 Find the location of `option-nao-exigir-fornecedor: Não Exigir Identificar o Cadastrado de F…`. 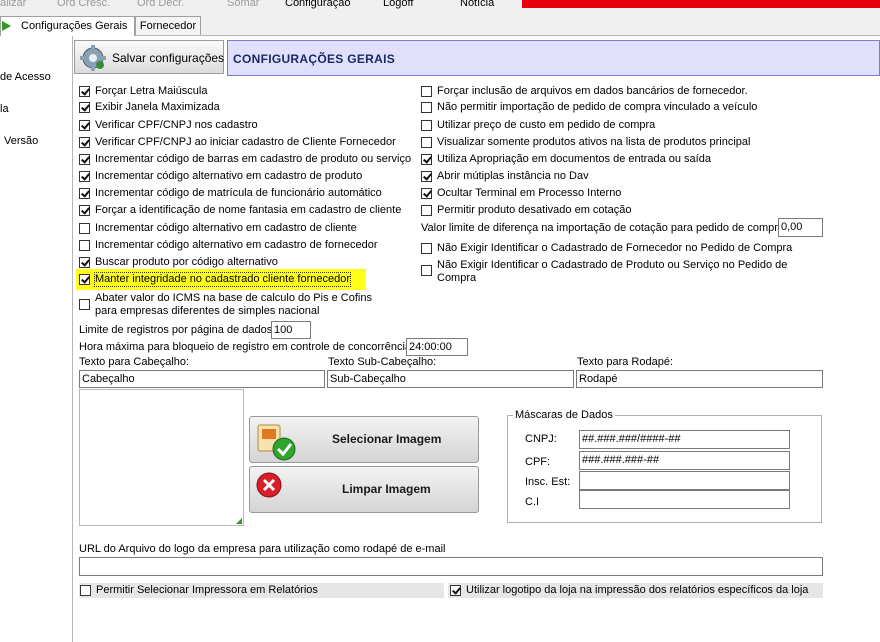

option-nao-exigir-fornecedor: Não Exigir Identificar o Cadastrado de F… is located at coordinates (606, 248).